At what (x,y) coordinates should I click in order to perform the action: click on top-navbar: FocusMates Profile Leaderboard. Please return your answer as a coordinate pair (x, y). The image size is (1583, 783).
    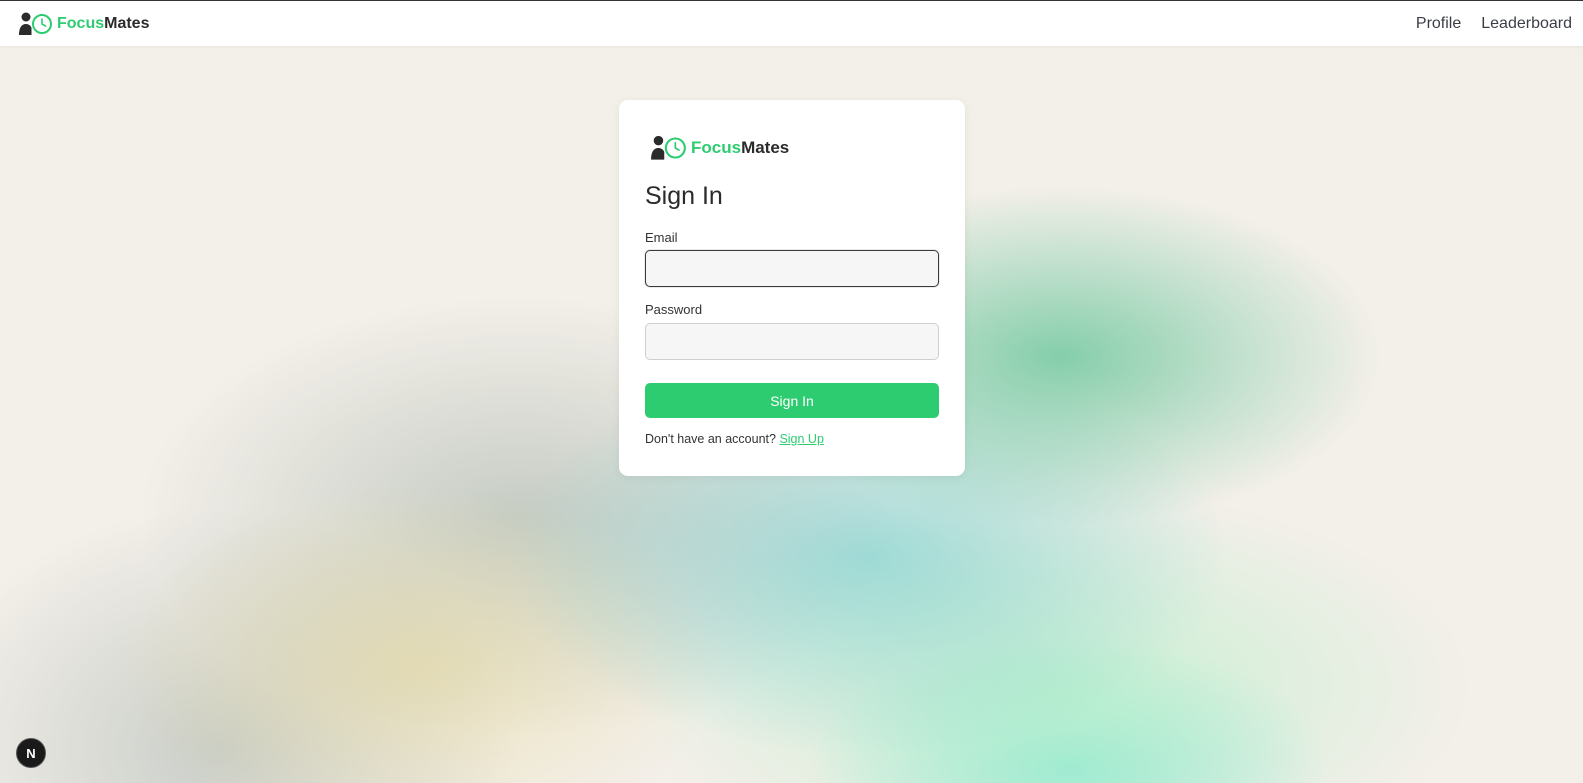
    Looking at the image, I should click on (791, 23).